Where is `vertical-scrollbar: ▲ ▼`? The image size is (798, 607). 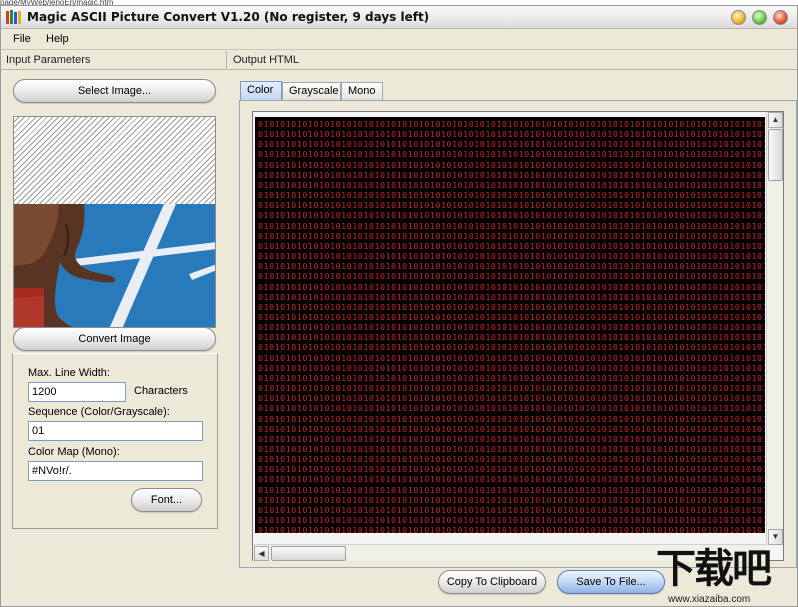
vertical-scrollbar: ▲ ▼ is located at coordinates (774, 328).